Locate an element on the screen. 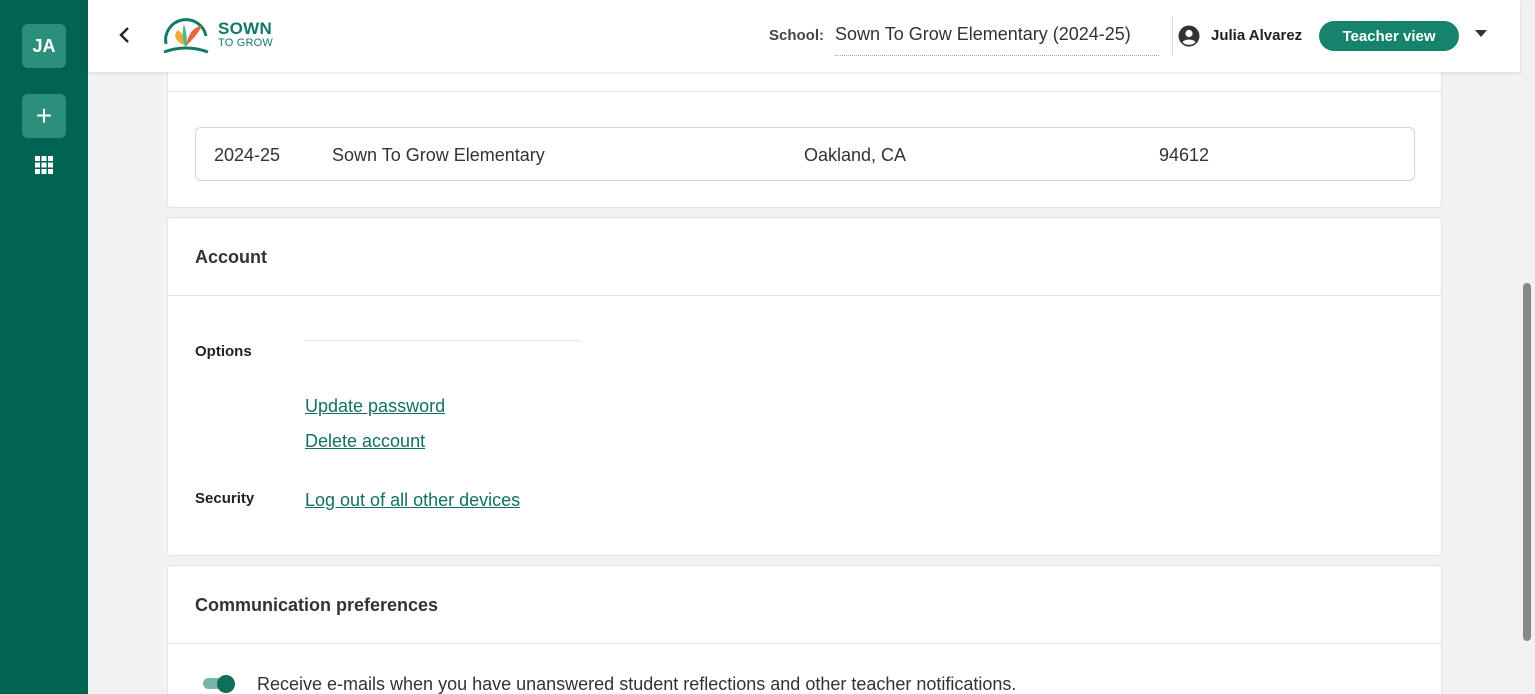  school-name: Sown To Grow Elementary is located at coordinates (438, 155).